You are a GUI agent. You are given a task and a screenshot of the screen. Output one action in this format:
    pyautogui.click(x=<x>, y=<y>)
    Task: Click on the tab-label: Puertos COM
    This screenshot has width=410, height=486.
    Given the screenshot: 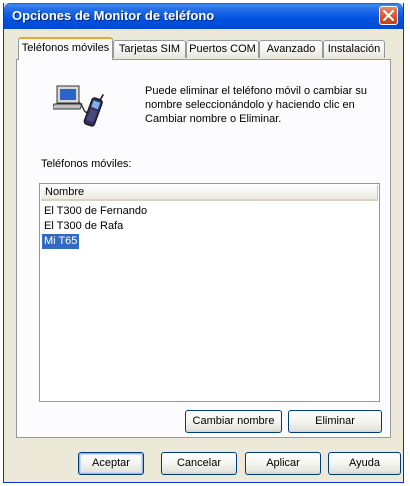 What is the action you would take?
    pyautogui.click(x=222, y=49)
    